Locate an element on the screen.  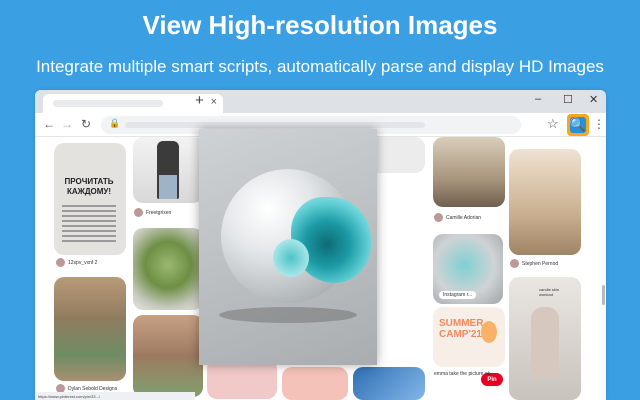
bookmark-star-icon: ☆ is located at coordinates (553, 124).